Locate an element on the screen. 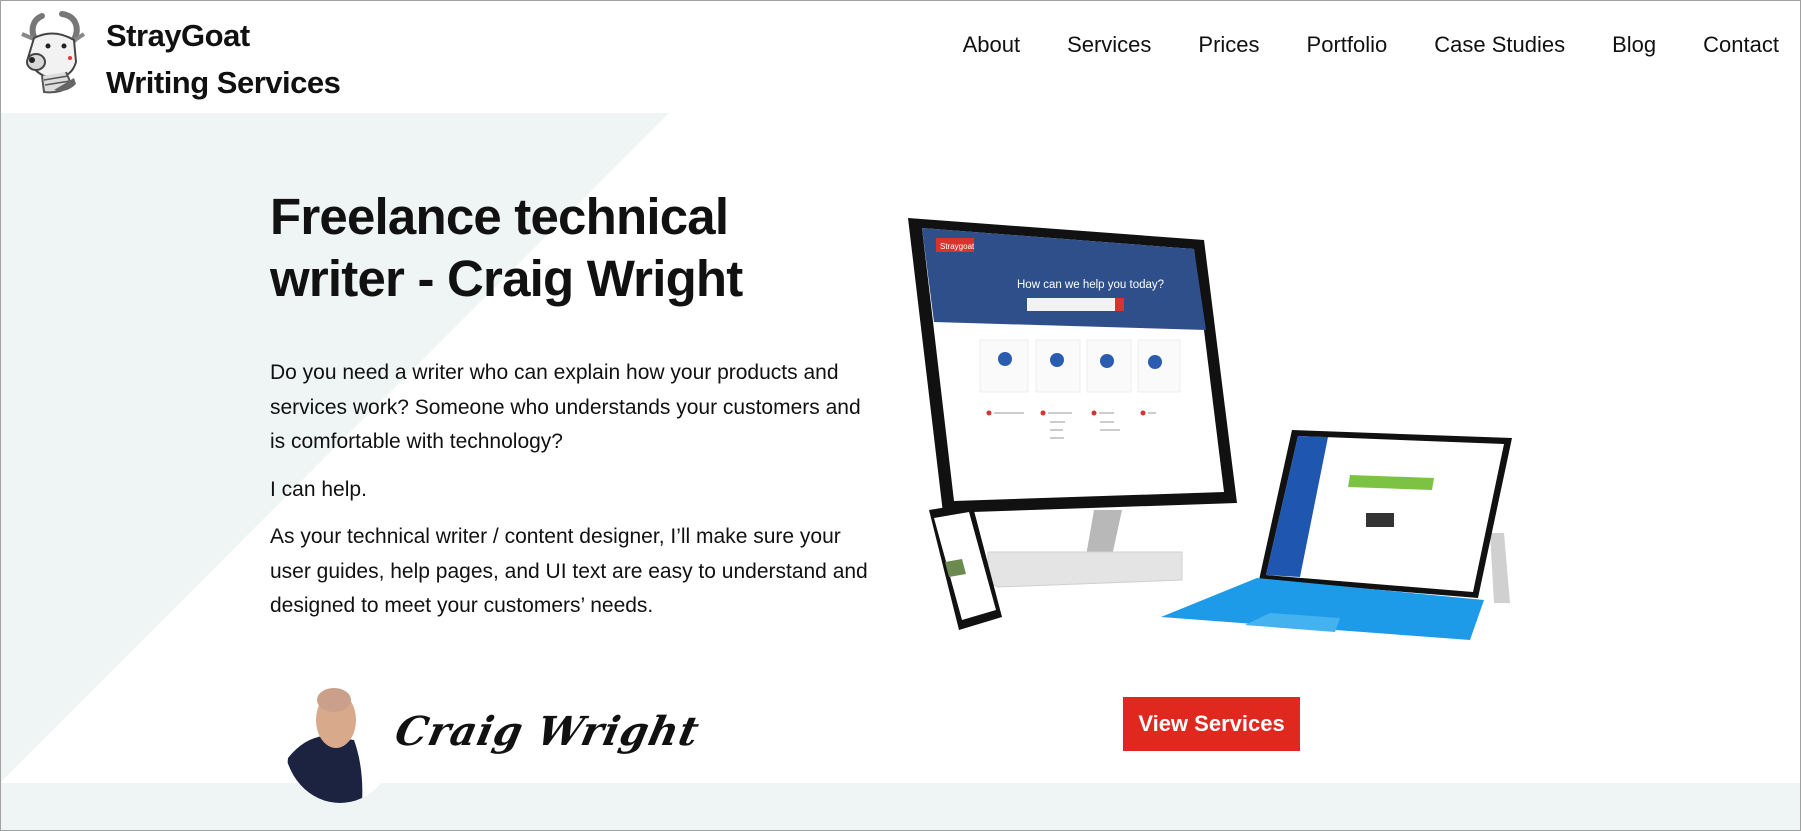 This screenshot has width=1801, height=831. title-line-2: writer - Craig Wright is located at coordinates (506, 278).